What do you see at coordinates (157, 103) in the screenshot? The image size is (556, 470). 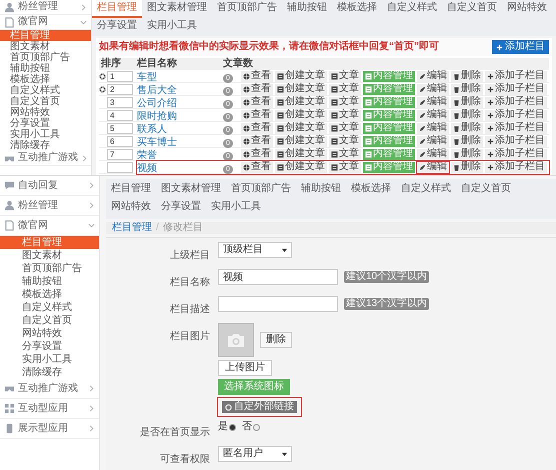 I see `category-link: 公司介绍` at bounding box center [157, 103].